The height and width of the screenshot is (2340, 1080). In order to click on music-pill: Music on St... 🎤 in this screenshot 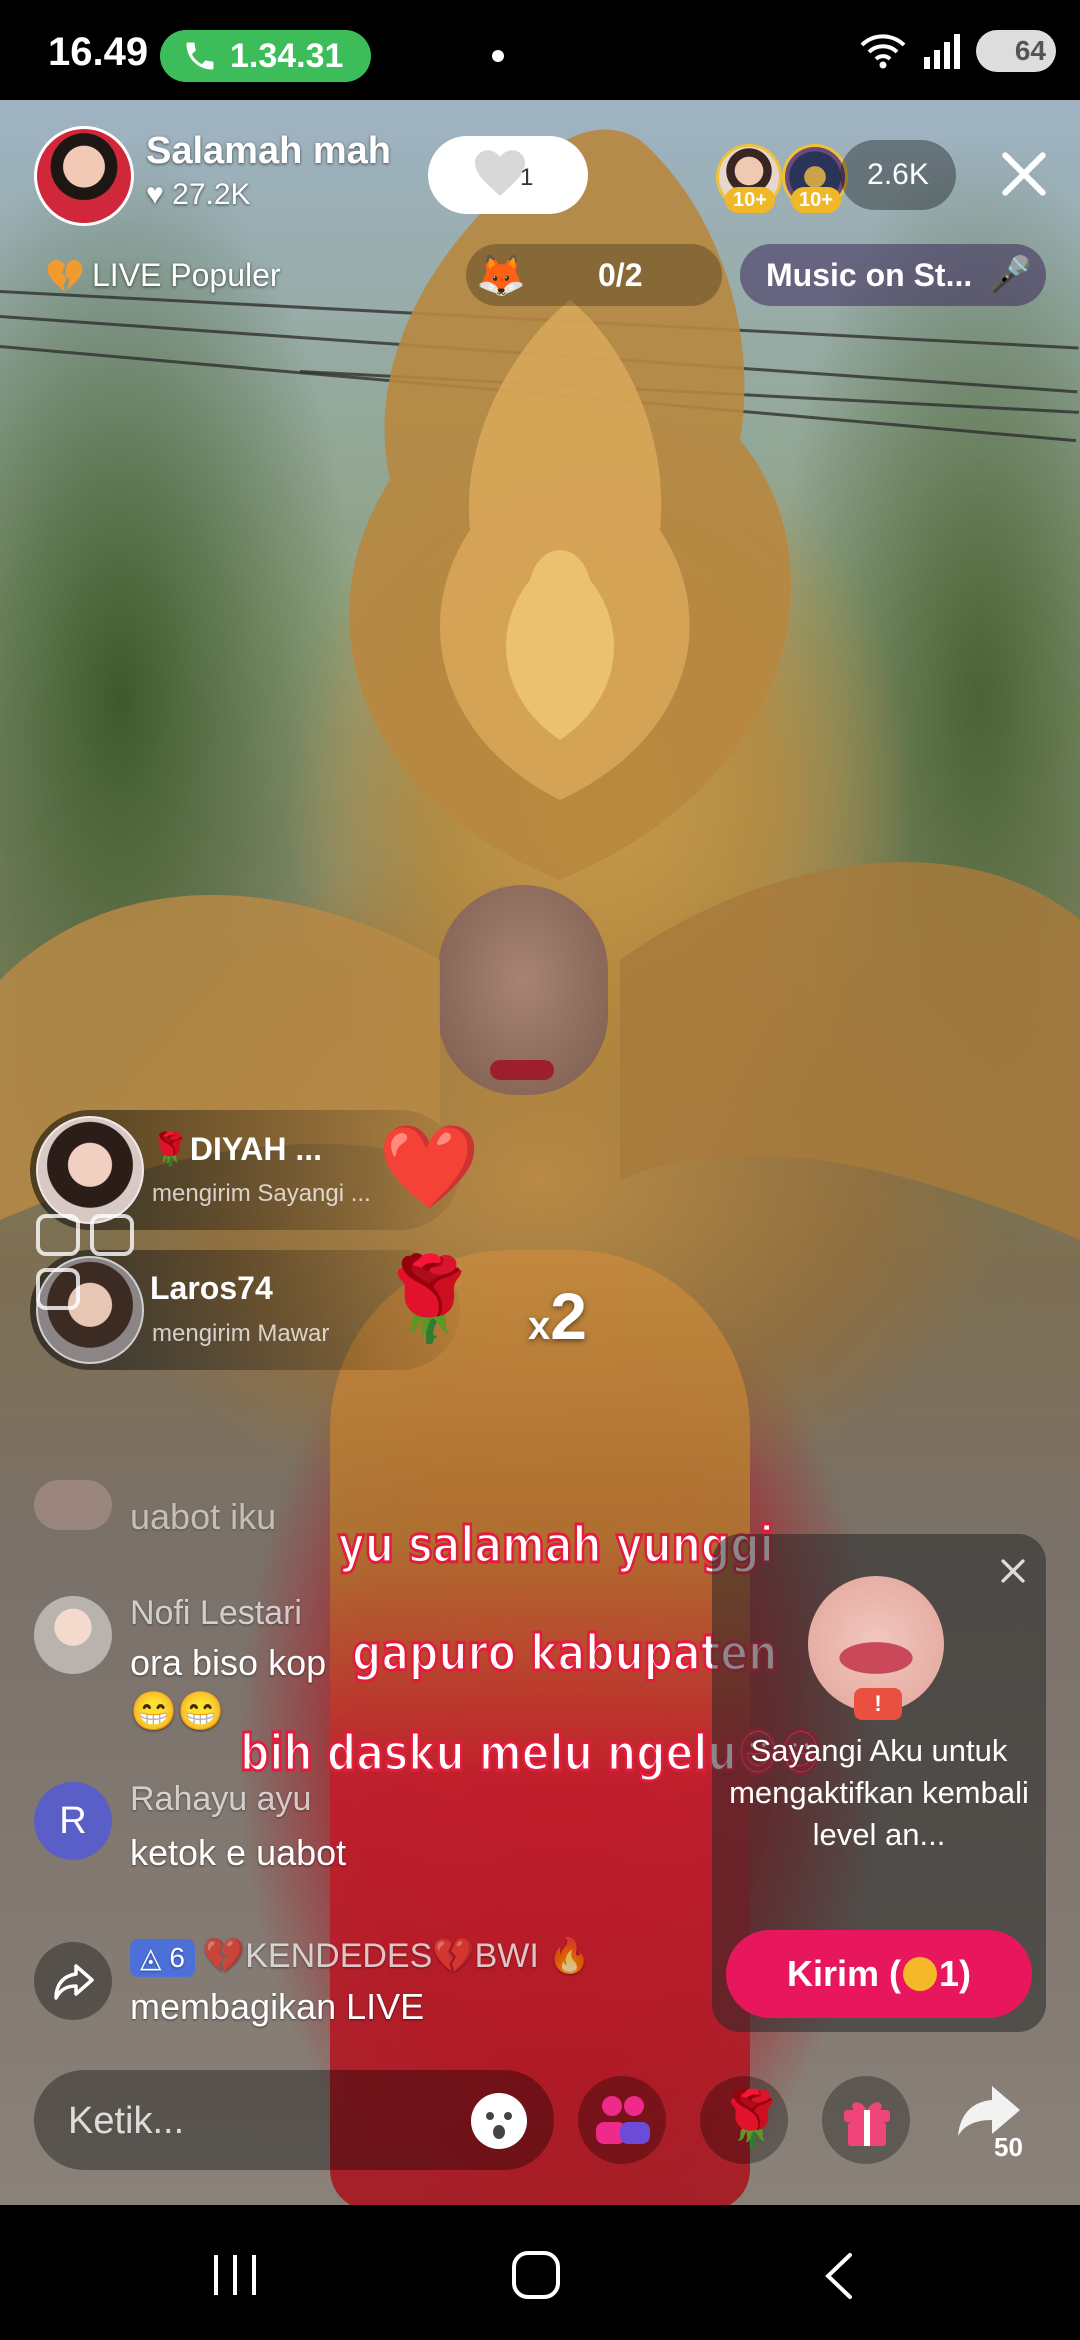, I will do `click(893, 275)`.